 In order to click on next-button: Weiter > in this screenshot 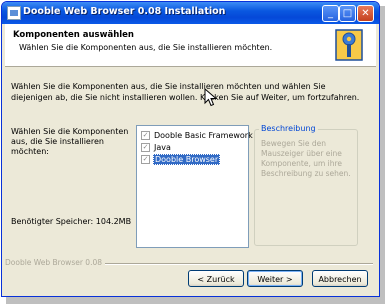, I will do `click(275, 278)`.